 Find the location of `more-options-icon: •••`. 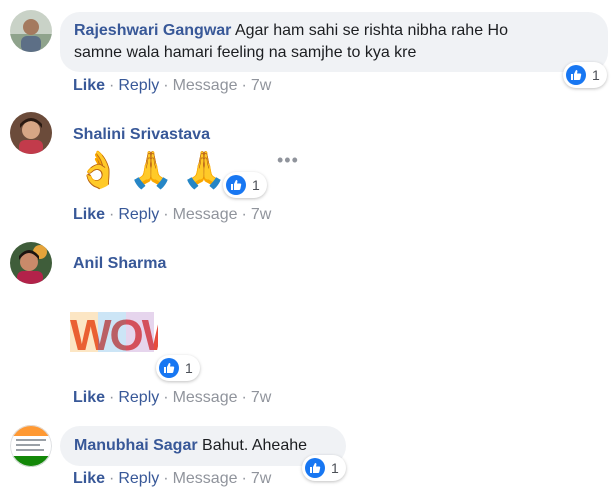

more-options-icon: ••• is located at coordinates (288, 160).